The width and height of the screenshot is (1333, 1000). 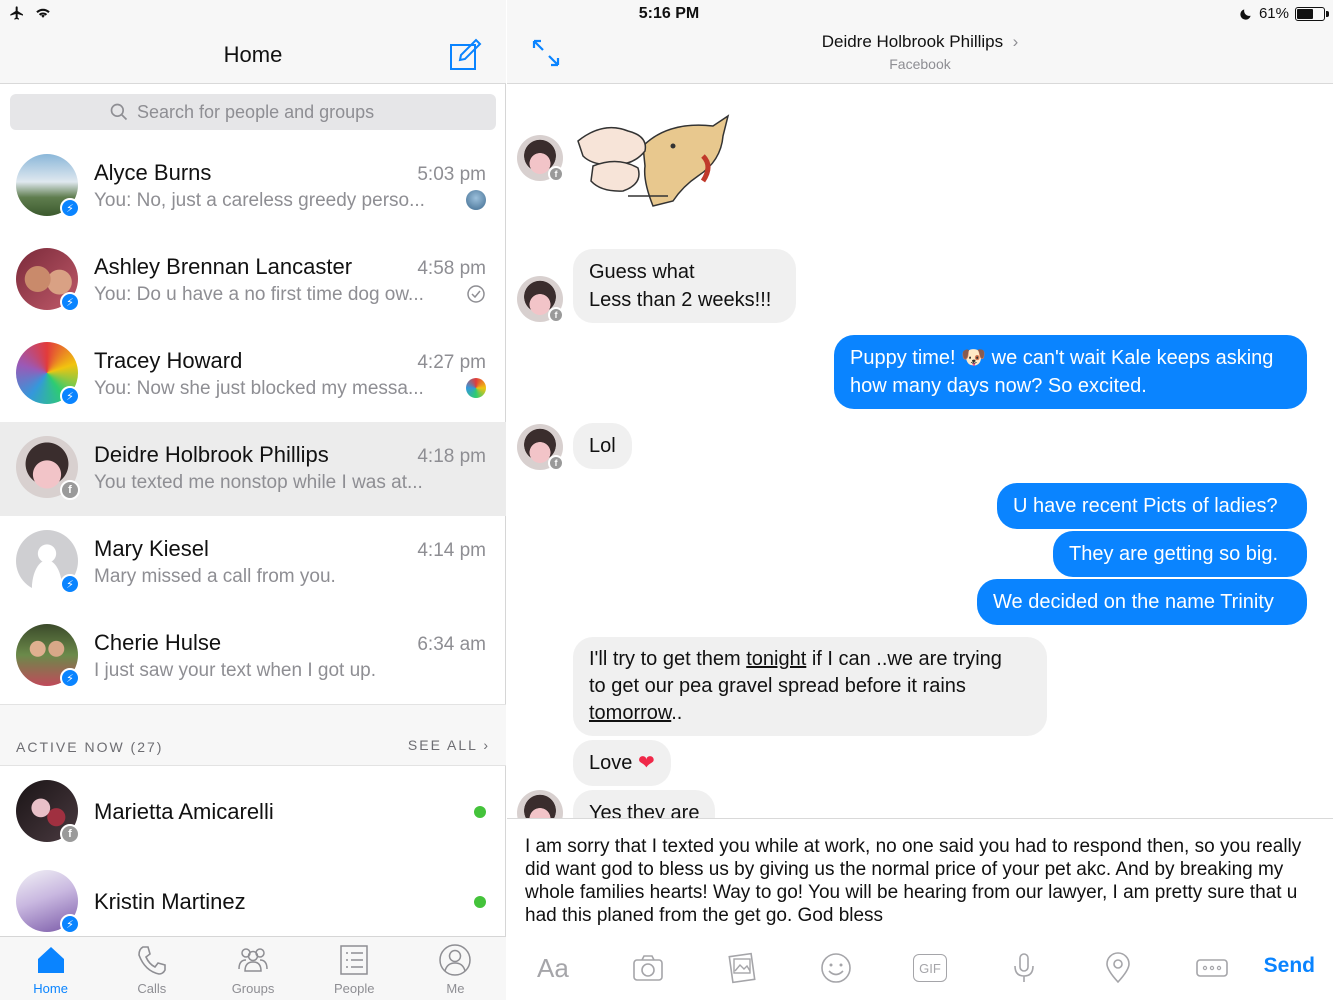 What do you see at coordinates (1327, 13) in the screenshot?
I see `battery-tip` at bounding box center [1327, 13].